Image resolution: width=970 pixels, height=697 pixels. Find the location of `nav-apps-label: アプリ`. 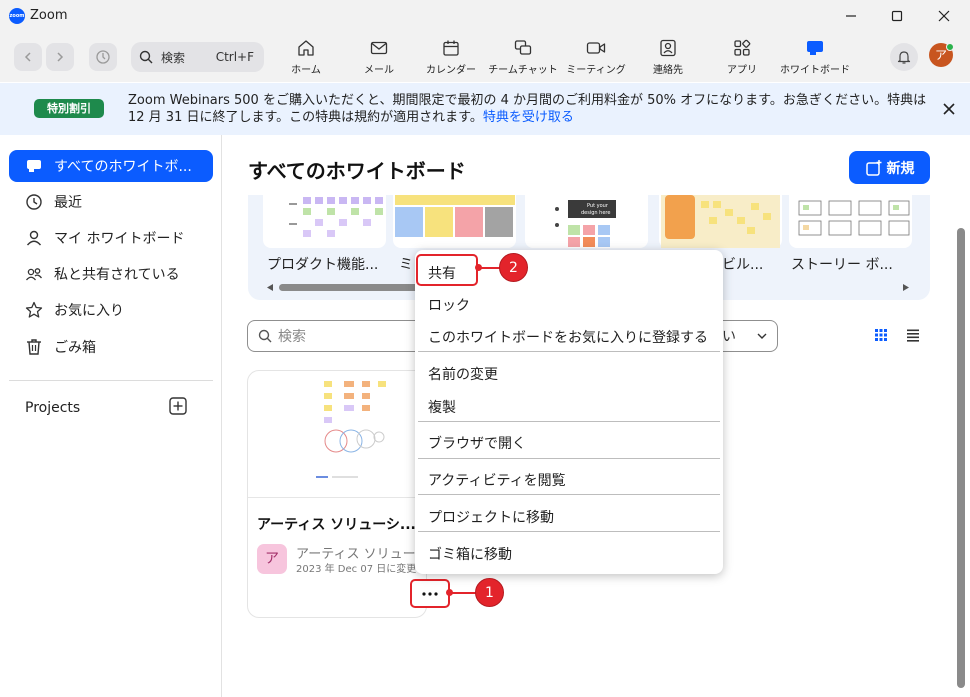

nav-apps-label: アプリ is located at coordinates (742, 70).